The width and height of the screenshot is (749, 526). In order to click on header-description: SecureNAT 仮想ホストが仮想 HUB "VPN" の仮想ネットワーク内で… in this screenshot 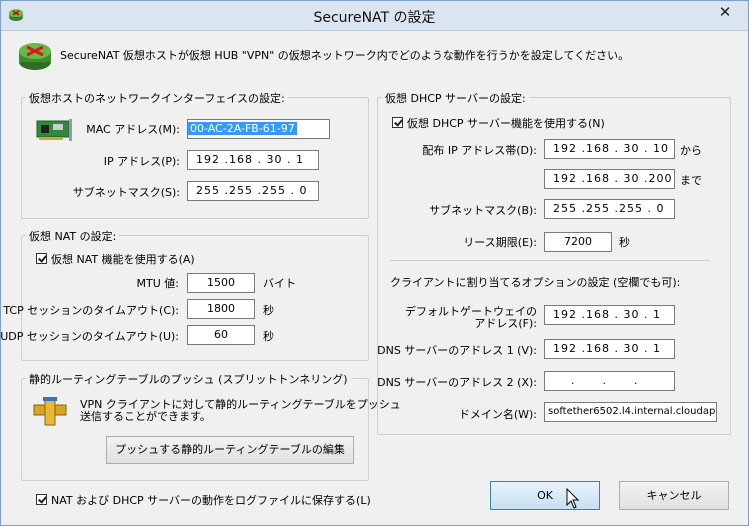, I will do `click(345, 55)`.